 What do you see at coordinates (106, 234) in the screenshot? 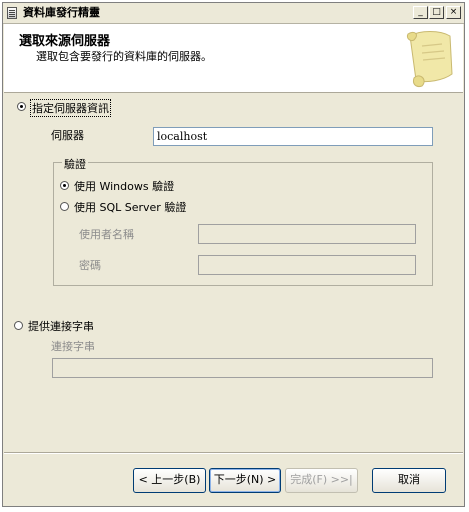
I see `username-label: 使用者名稱` at bounding box center [106, 234].